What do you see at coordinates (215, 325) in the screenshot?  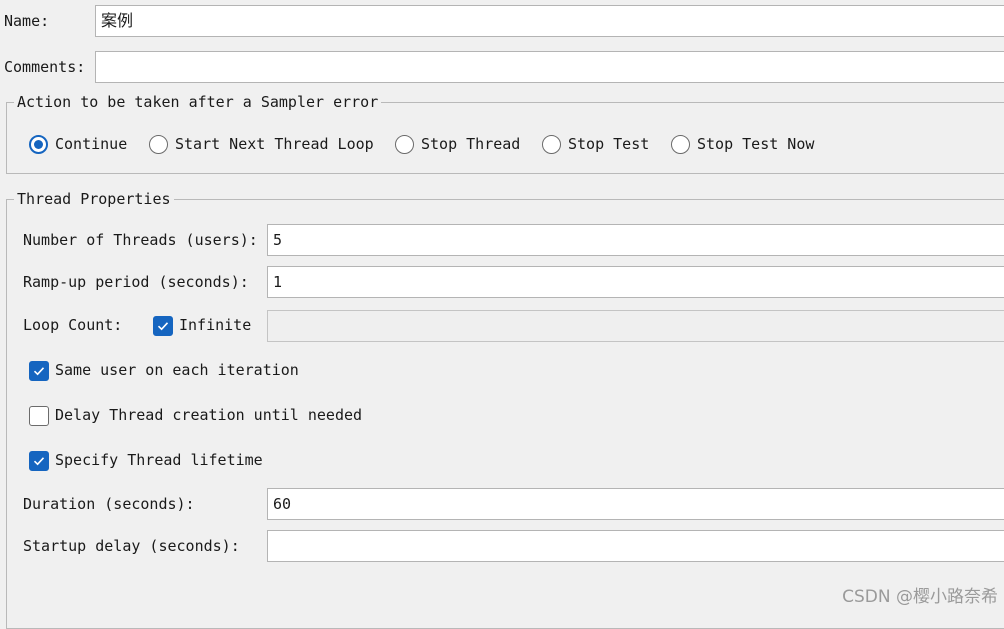 I see `infinite-label: Infinite` at bounding box center [215, 325].